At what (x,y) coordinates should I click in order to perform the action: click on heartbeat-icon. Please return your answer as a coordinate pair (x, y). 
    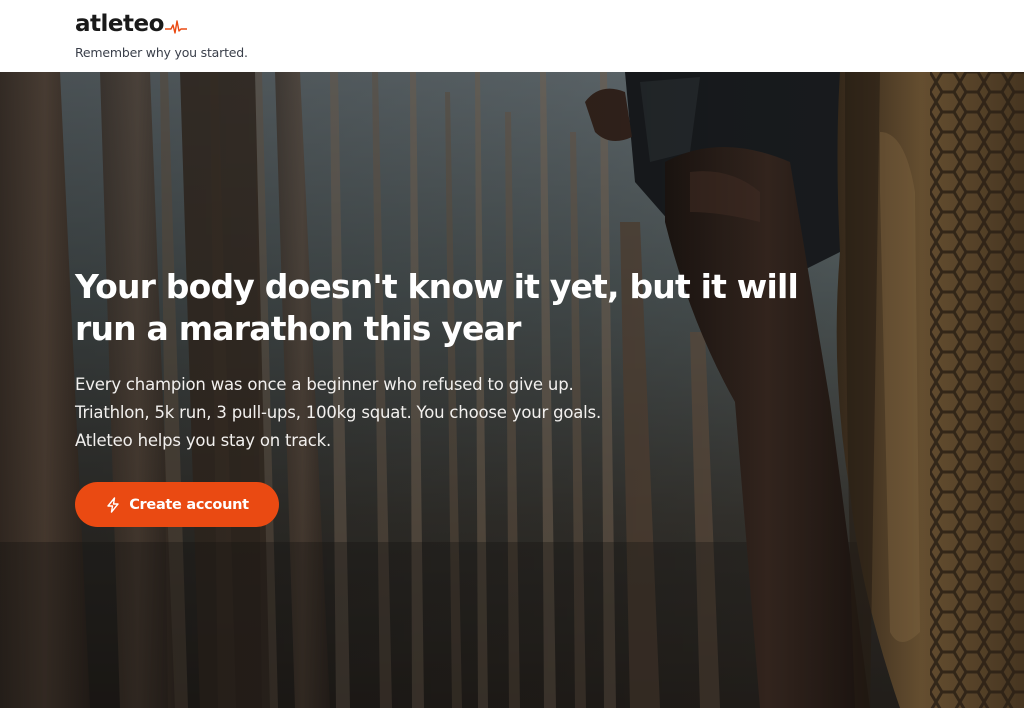
    Looking at the image, I should click on (175, 27).